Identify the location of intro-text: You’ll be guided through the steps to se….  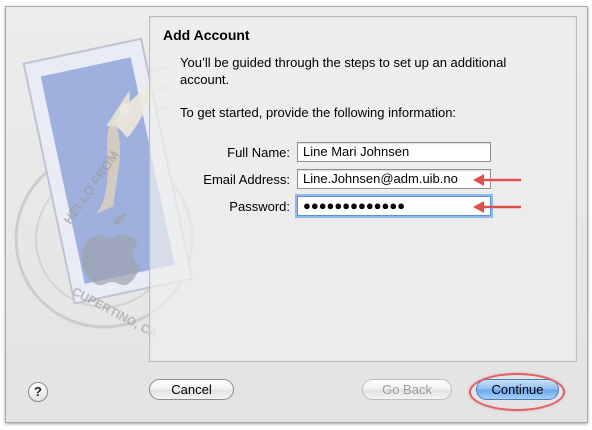
(343, 71).